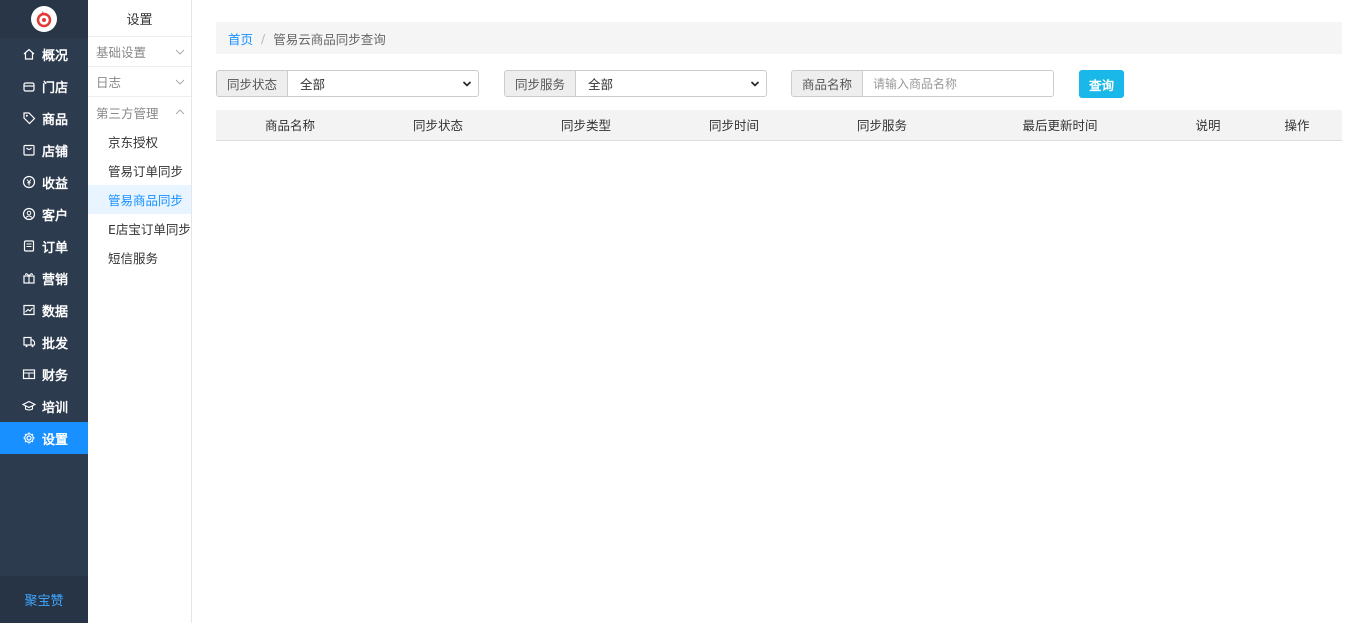 The image size is (1366, 623). What do you see at coordinates (29, 342) in the screenshot?
I see `truck-icon` at bounding box center [29, 342].